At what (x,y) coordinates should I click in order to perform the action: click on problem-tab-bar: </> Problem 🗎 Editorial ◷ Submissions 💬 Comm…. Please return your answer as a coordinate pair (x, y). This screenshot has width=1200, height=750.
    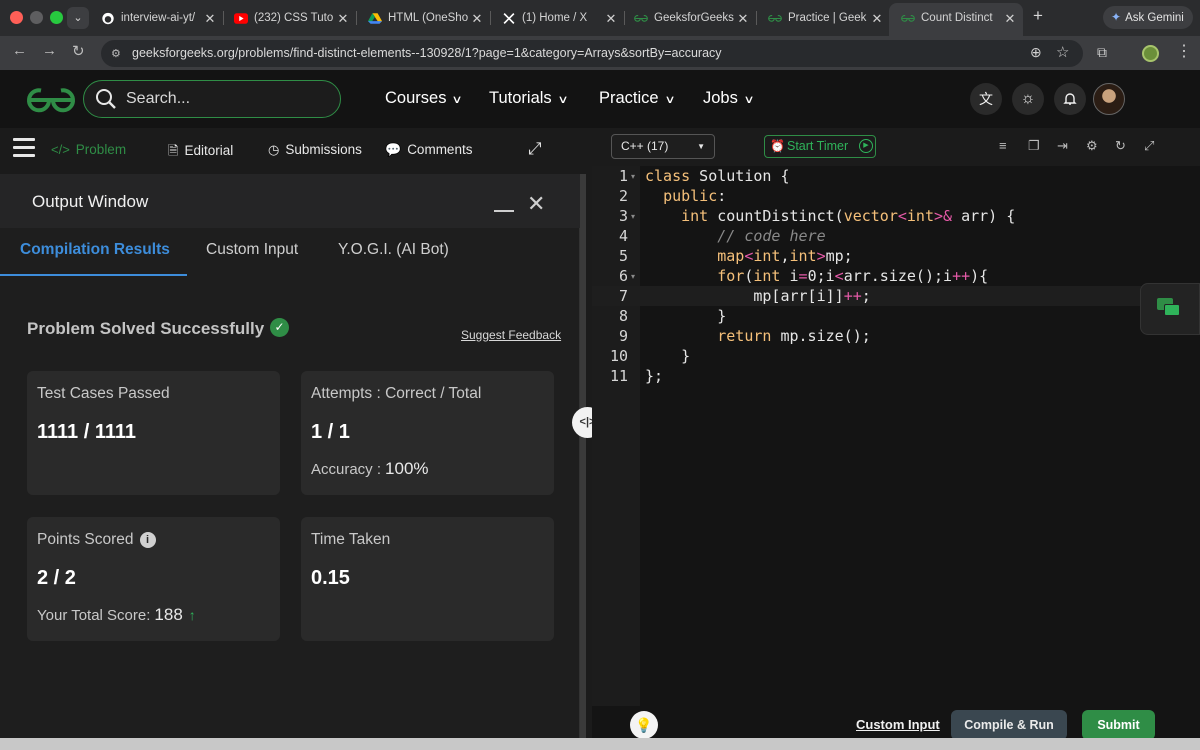
    Looking at the image, I should click on (293, 151).